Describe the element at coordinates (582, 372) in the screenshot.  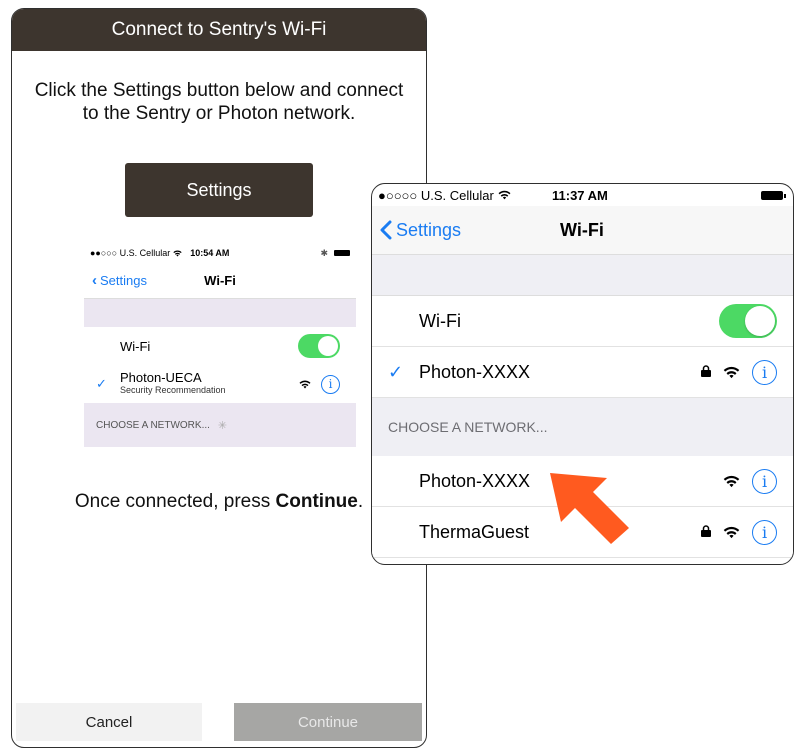
I see `connected-network-row: ✓ Photon-XXXX i` at that location.